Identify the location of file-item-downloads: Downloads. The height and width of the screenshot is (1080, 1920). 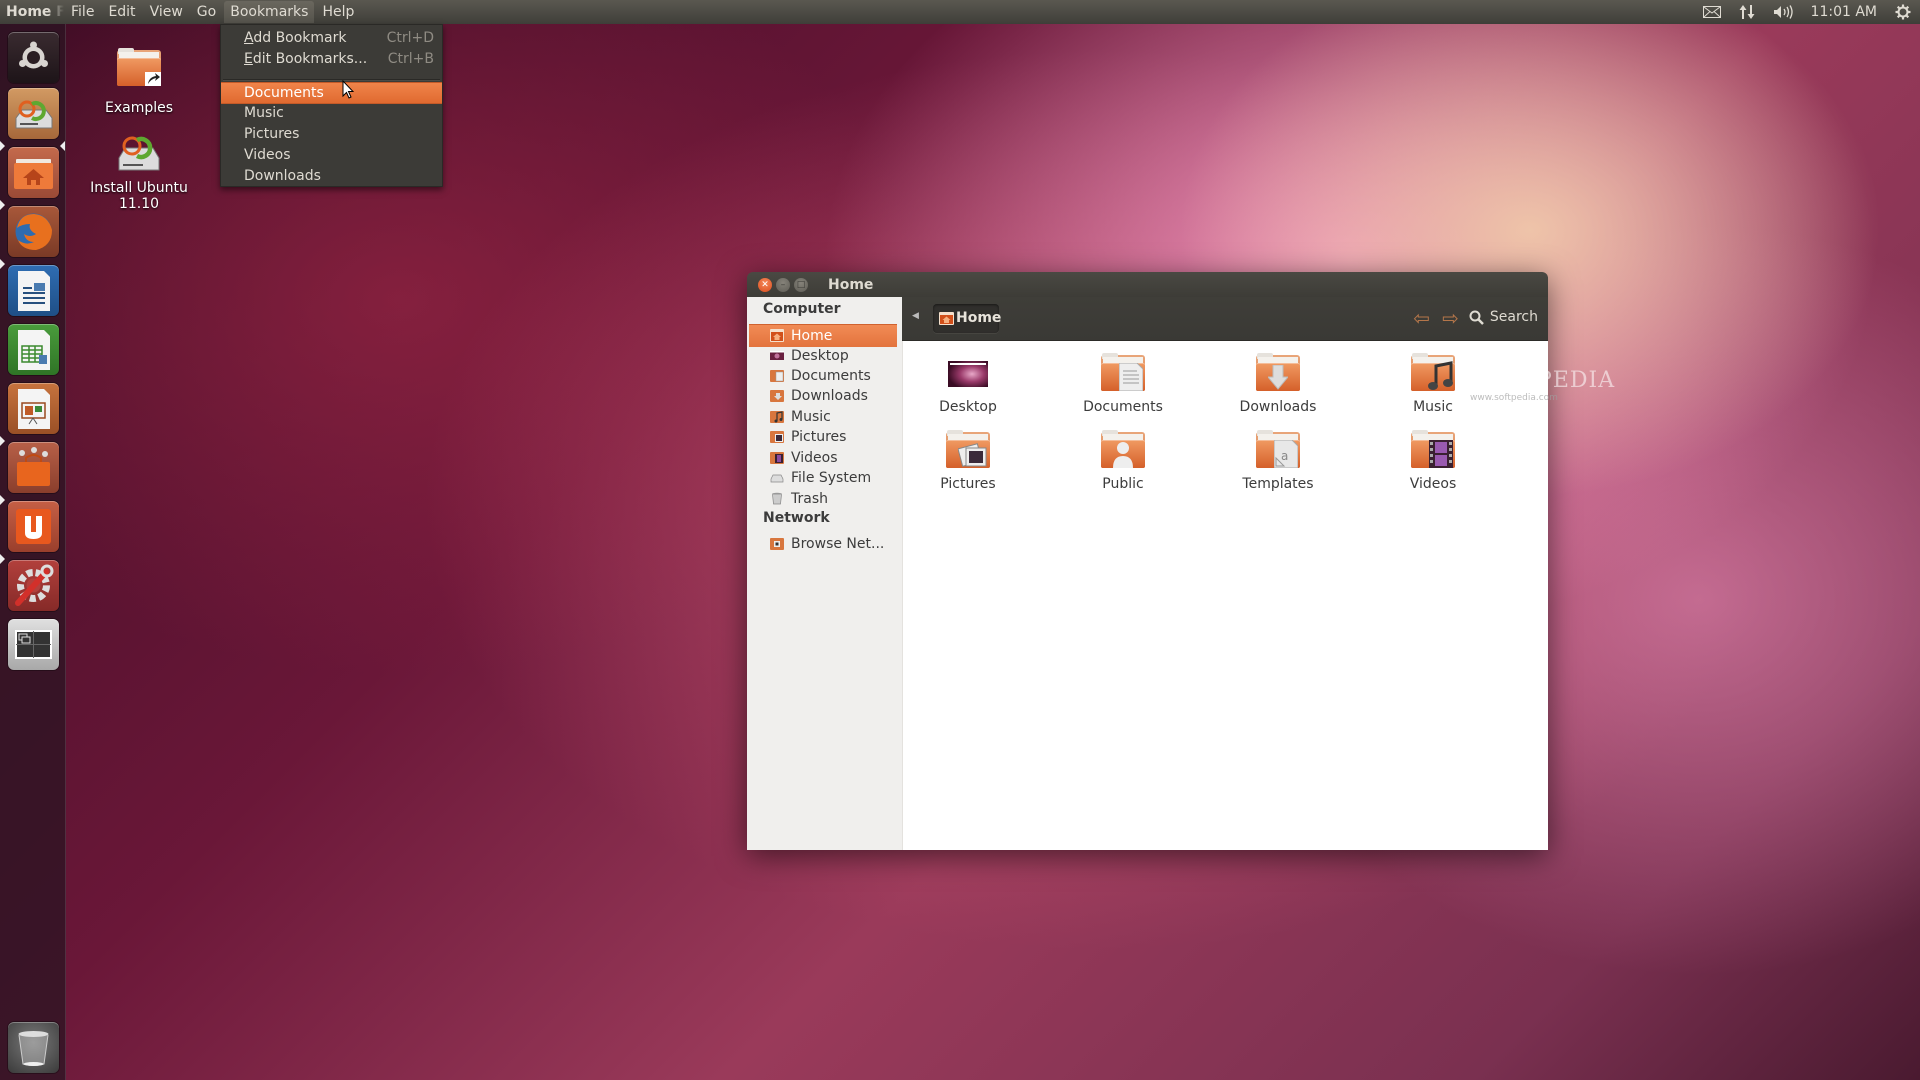
(1278, 384).